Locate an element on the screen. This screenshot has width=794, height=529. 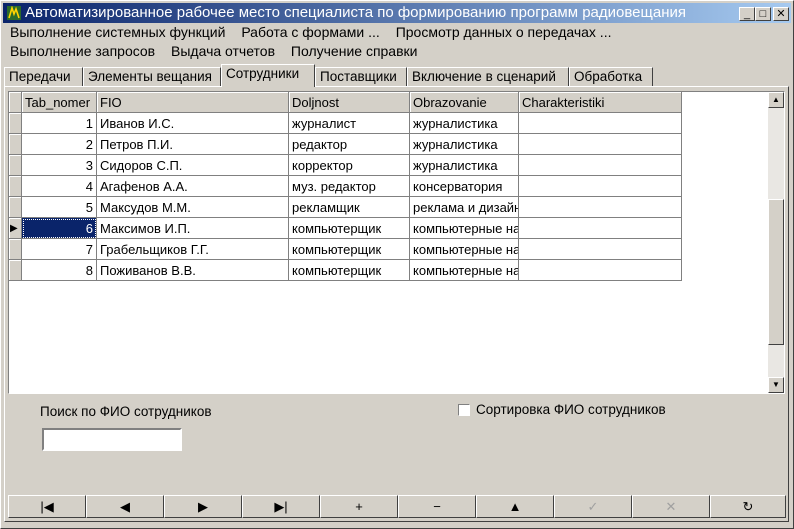
db-navigator: |◀ ◀ ▶ ▶| + − ▲ ✓ ✕ ↻ is located at coordinates (397, 506).